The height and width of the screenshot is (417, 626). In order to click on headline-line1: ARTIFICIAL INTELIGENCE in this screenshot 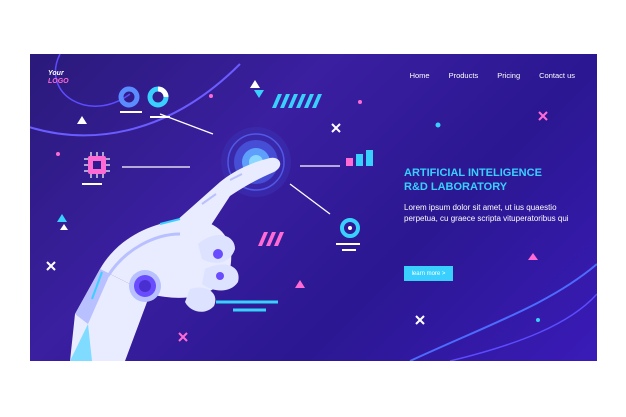, I will do `click(473, 173)`.